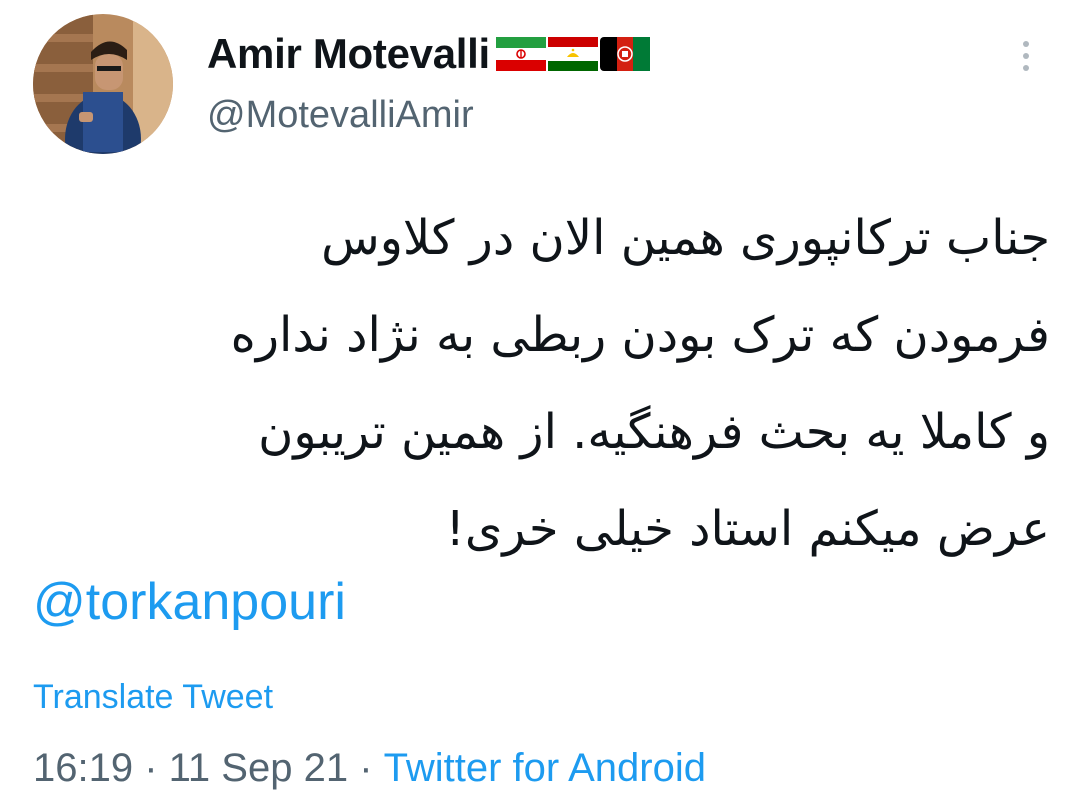 This screenshot has height=806, width=1074. Describe the element at coordinates (189, 602) in the screenshot. I see `mention-link: @torkanpouri` at that location.